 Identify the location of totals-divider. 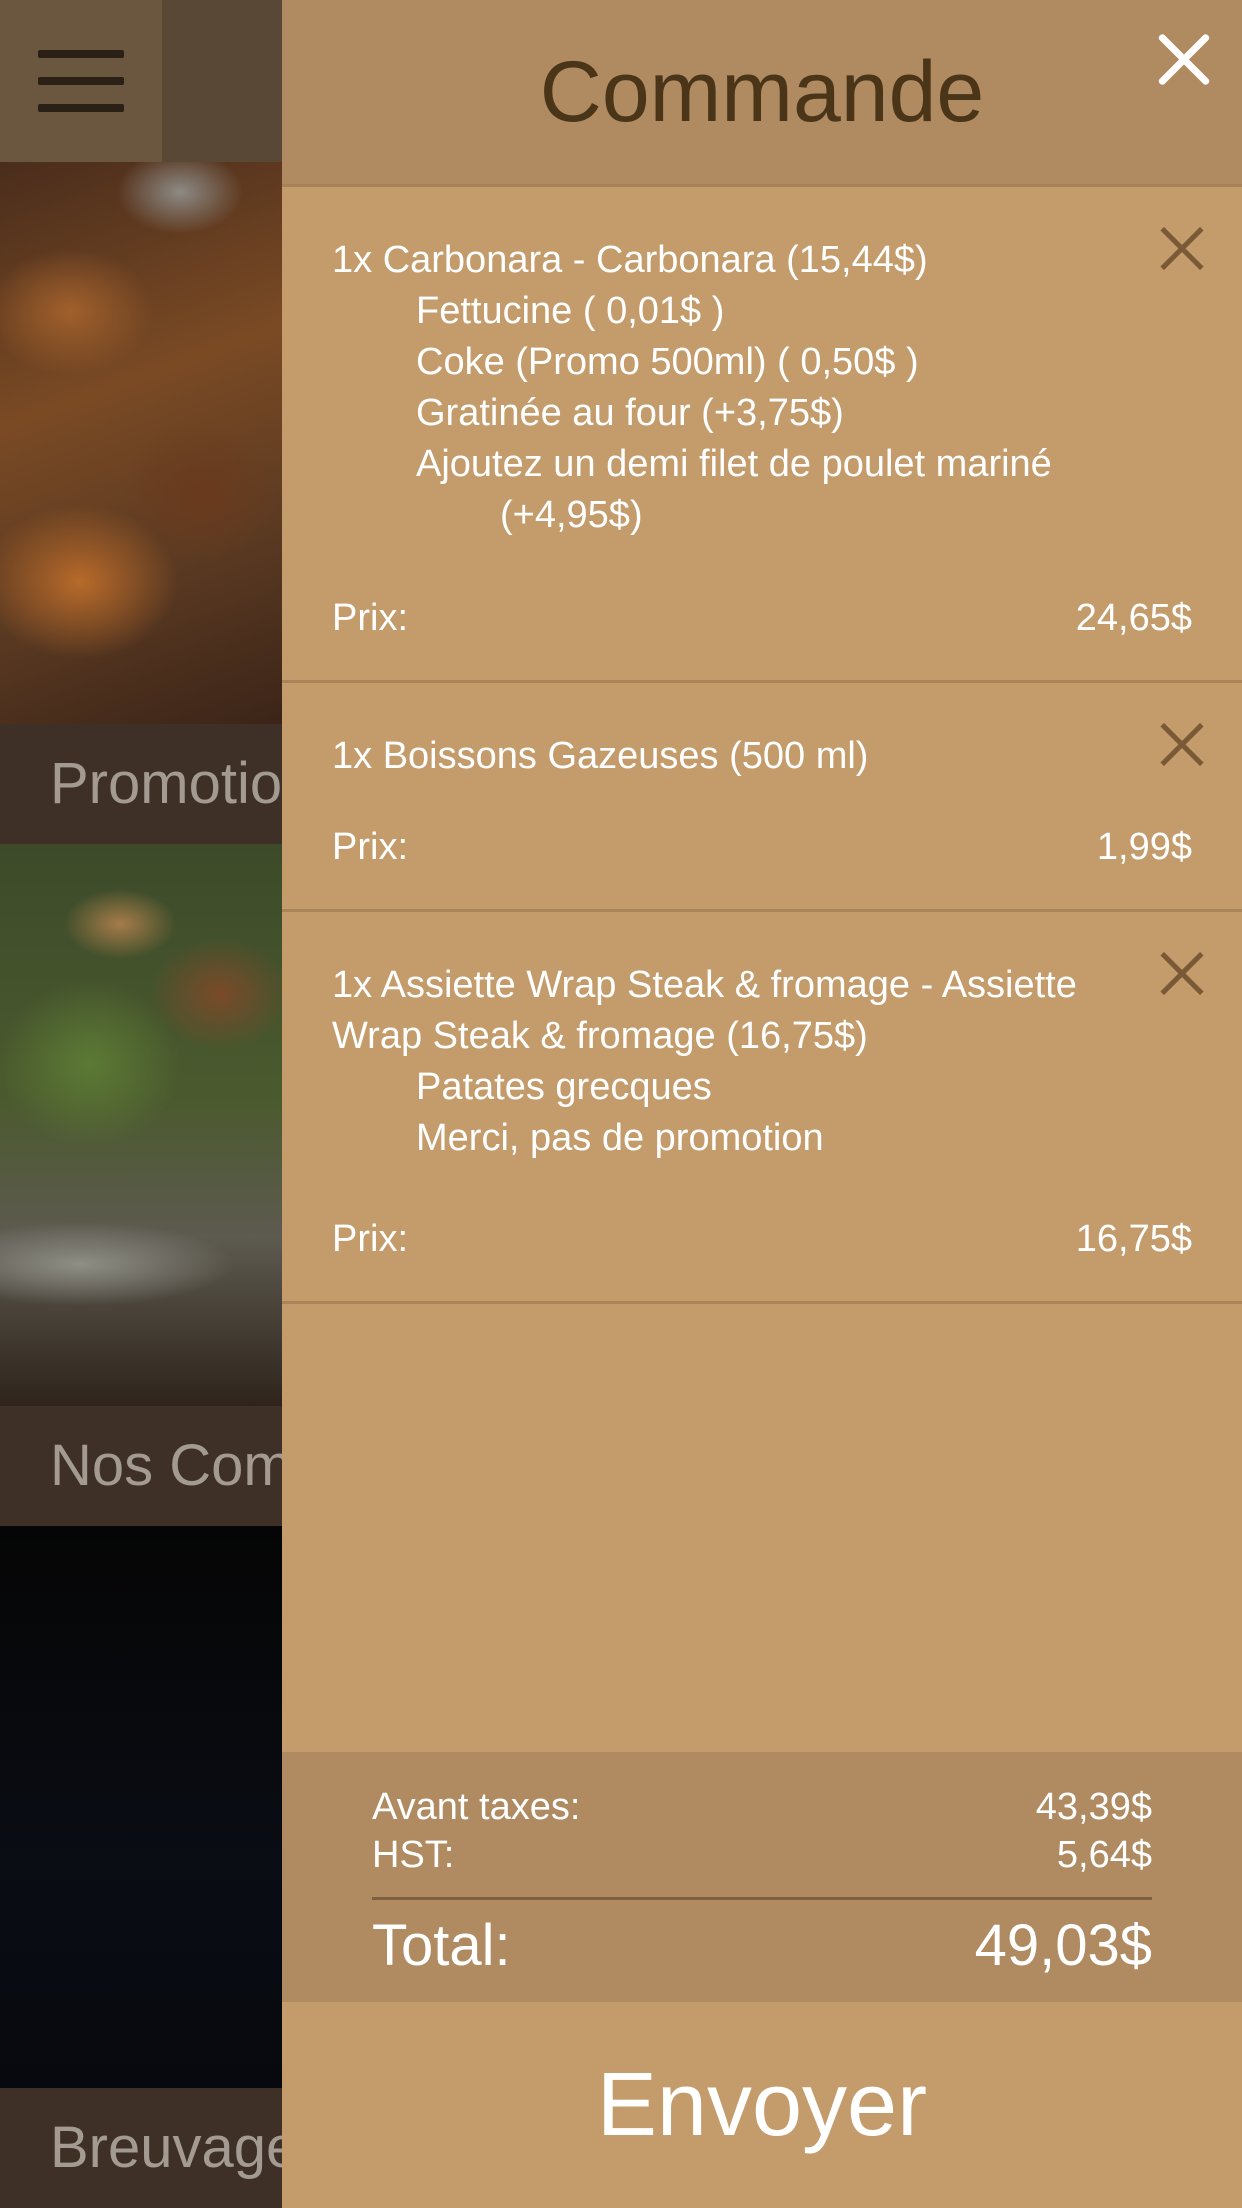
(762, 1898).